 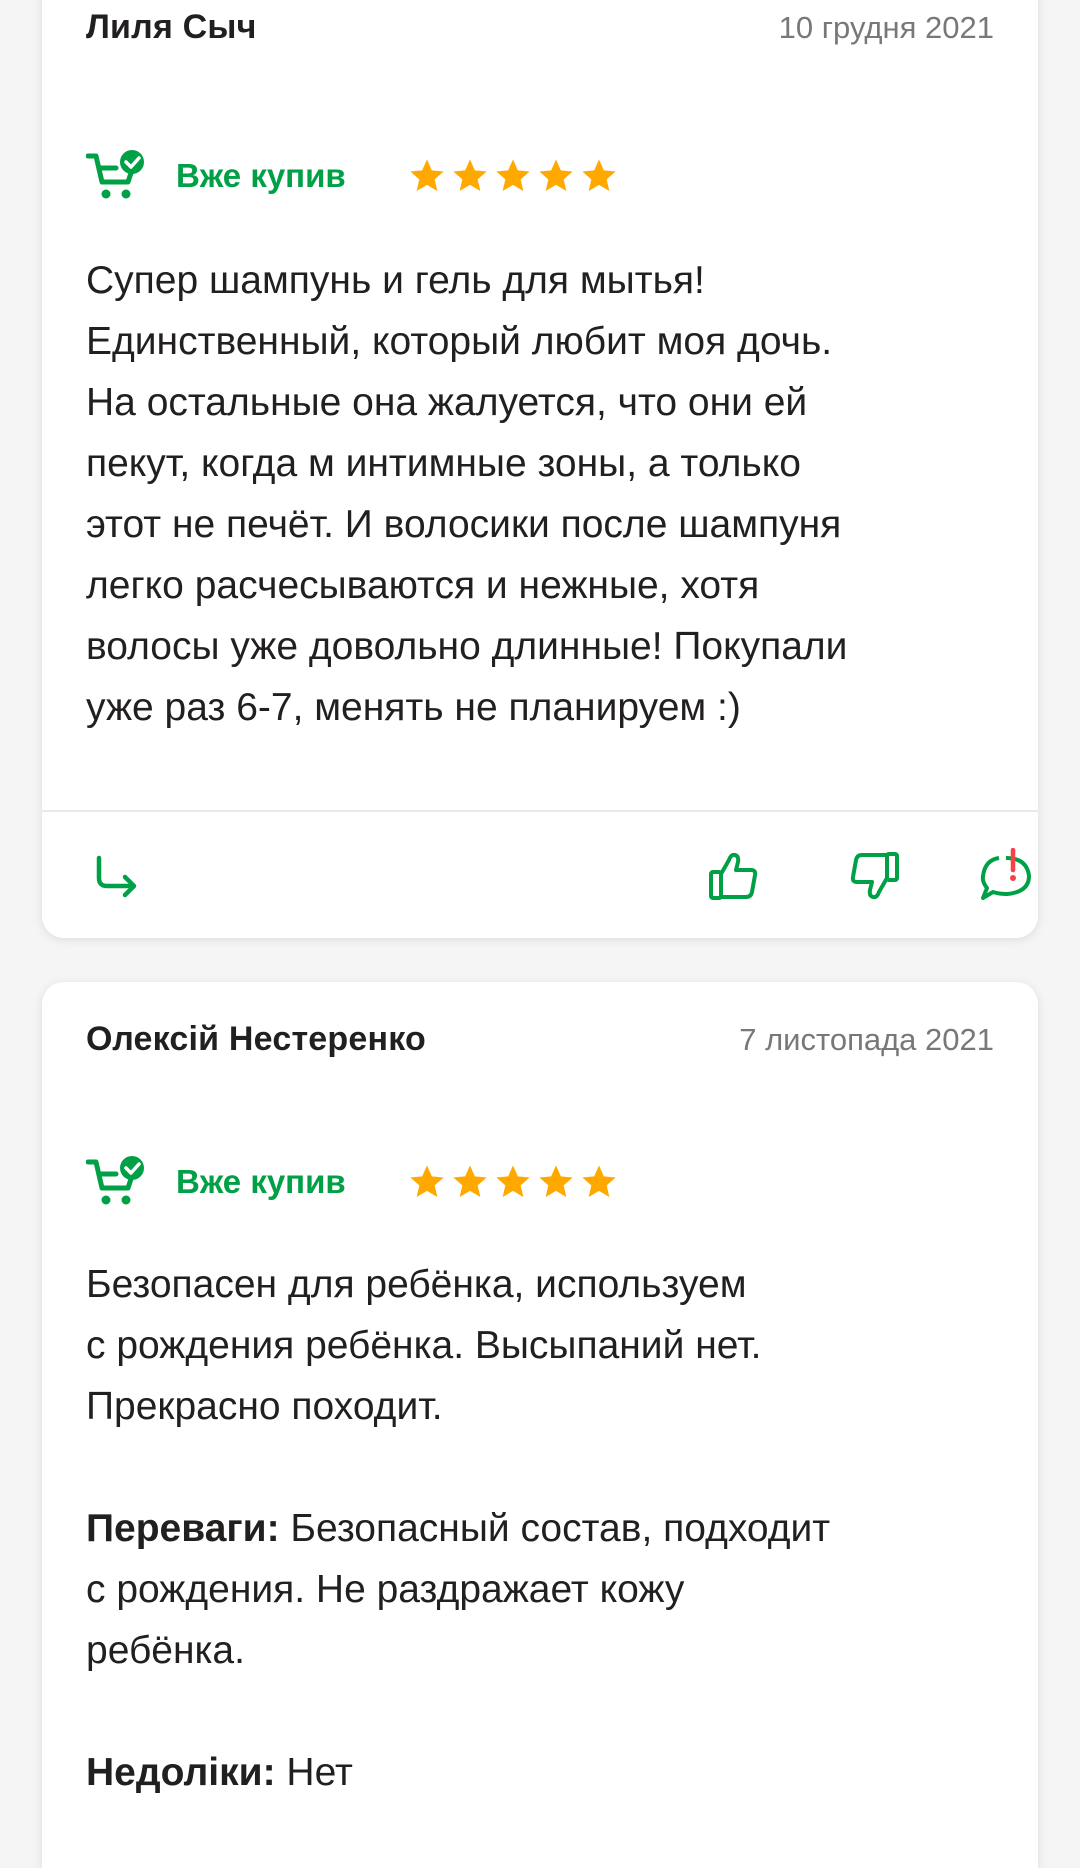 What do you see at coordinates (181, 1772) in the screenshot?
I see `cons-label: Недоліки:` at bounding box center [181, 1772].